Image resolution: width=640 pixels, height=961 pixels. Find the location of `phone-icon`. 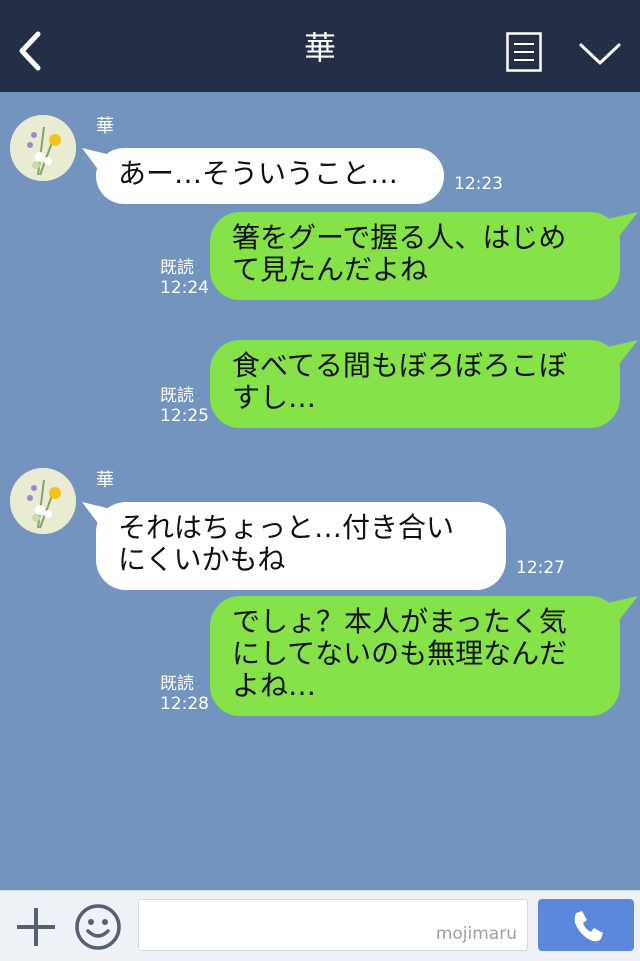

phone-icon is located at coordinates (588, 926).